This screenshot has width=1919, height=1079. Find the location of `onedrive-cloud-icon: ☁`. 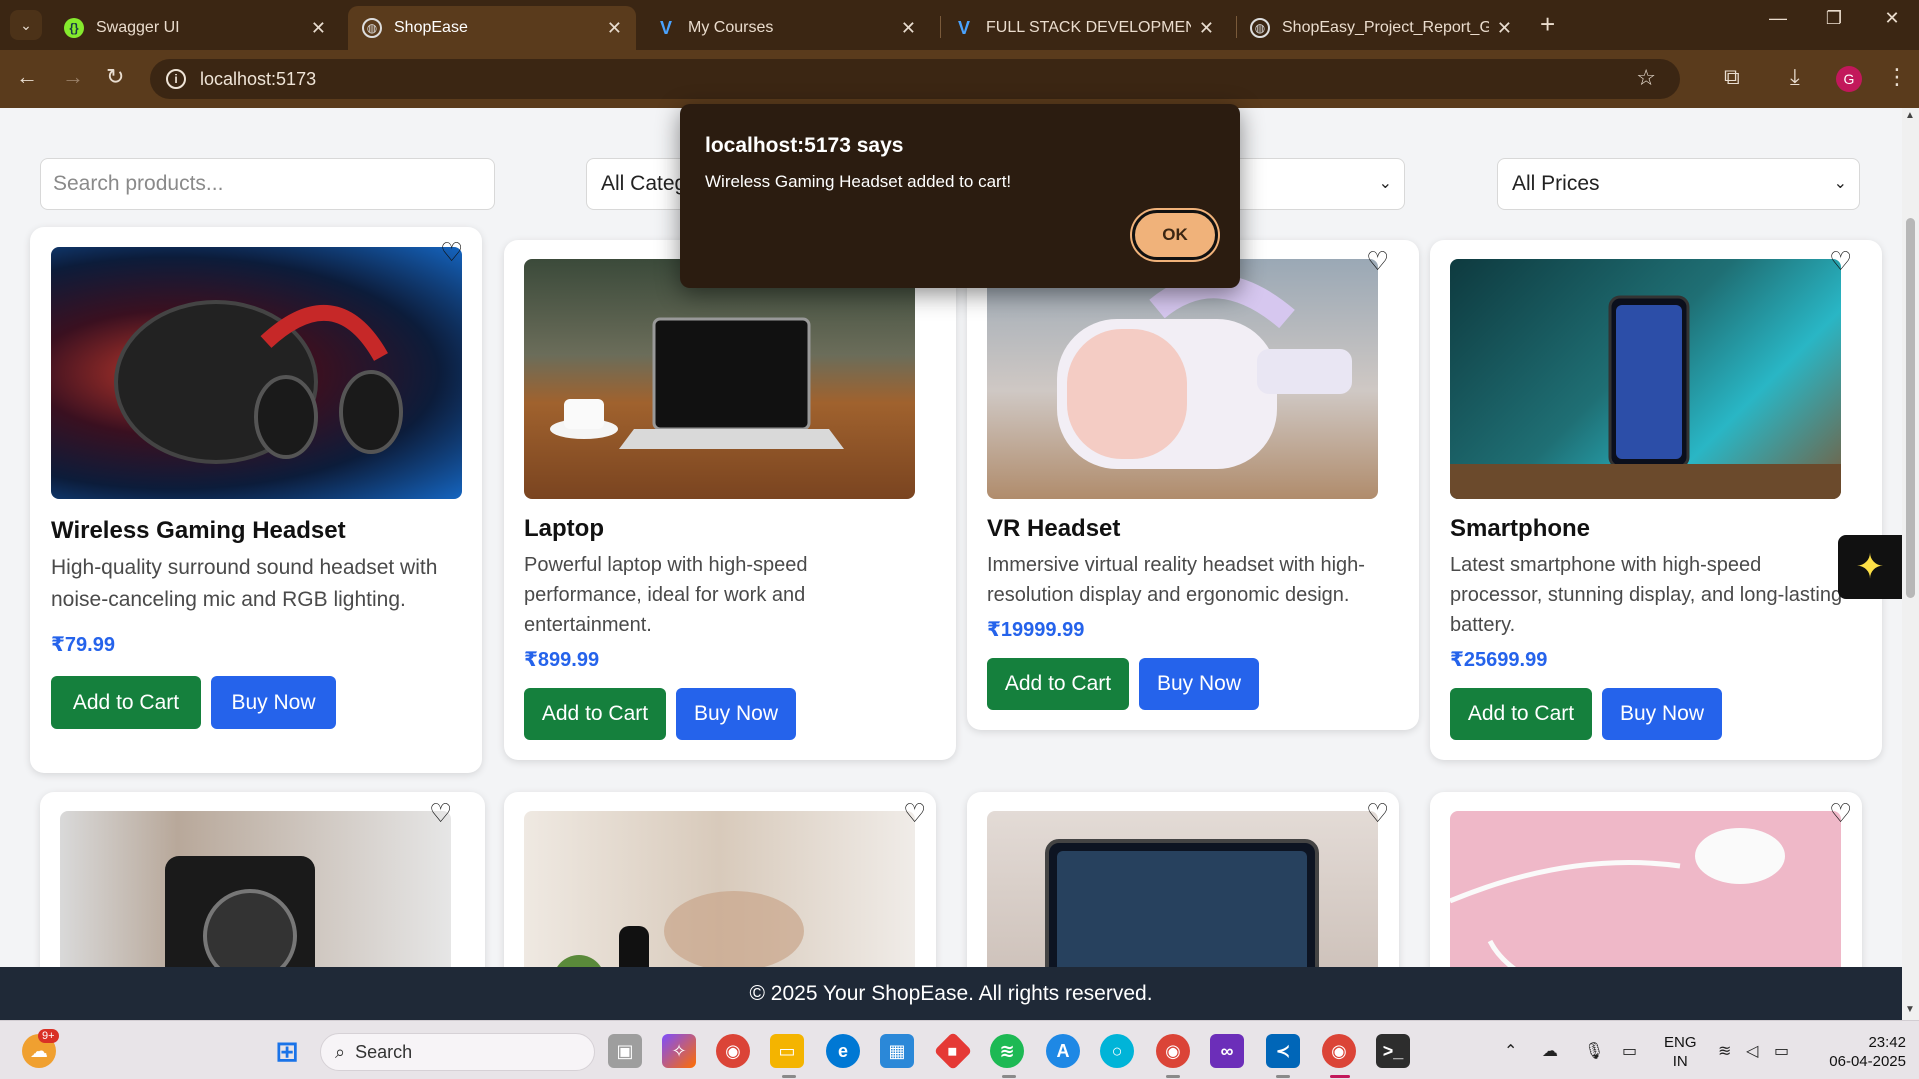

onedrive-cloud-icon: ☁ is located at coordinates (1550, 1050).